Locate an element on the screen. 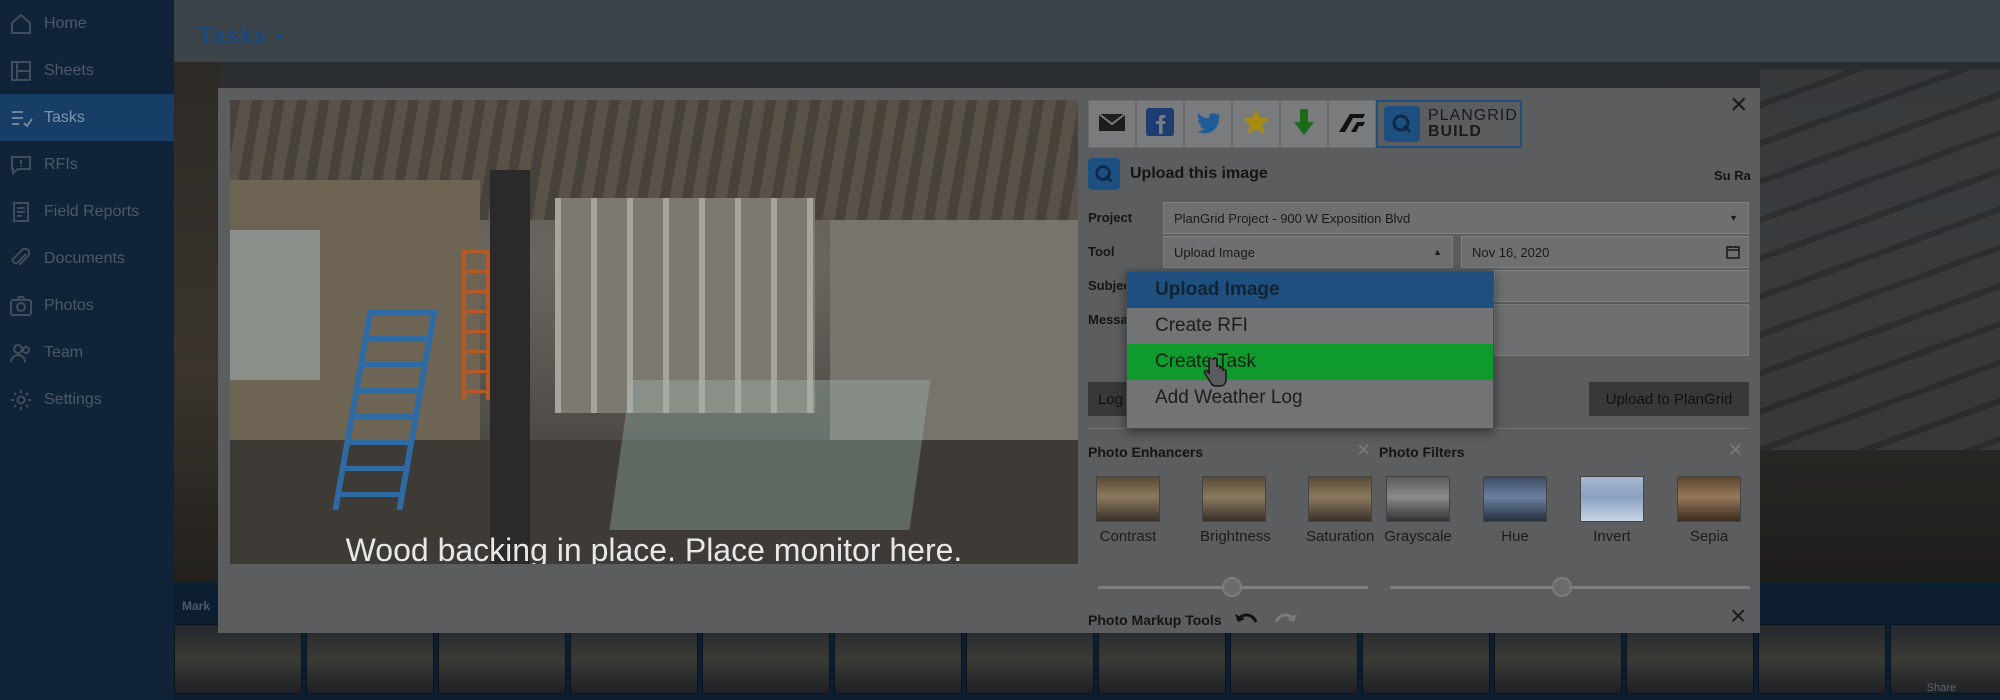 Image resolution: width=2000 pixels, height=700 pixels. user-initials: Su Ra is located at coordinates (1732, 175).